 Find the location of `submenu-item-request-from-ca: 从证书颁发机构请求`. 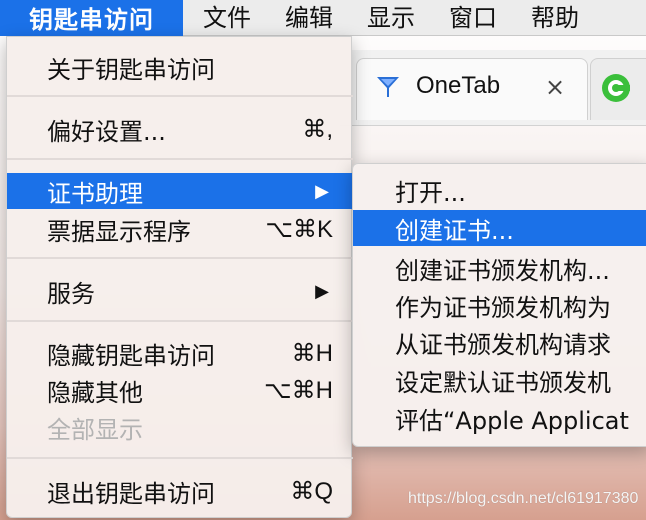

submenu-item-request-from-ca: 从证书颁发机构请求 is located at coordinates (499, 342).